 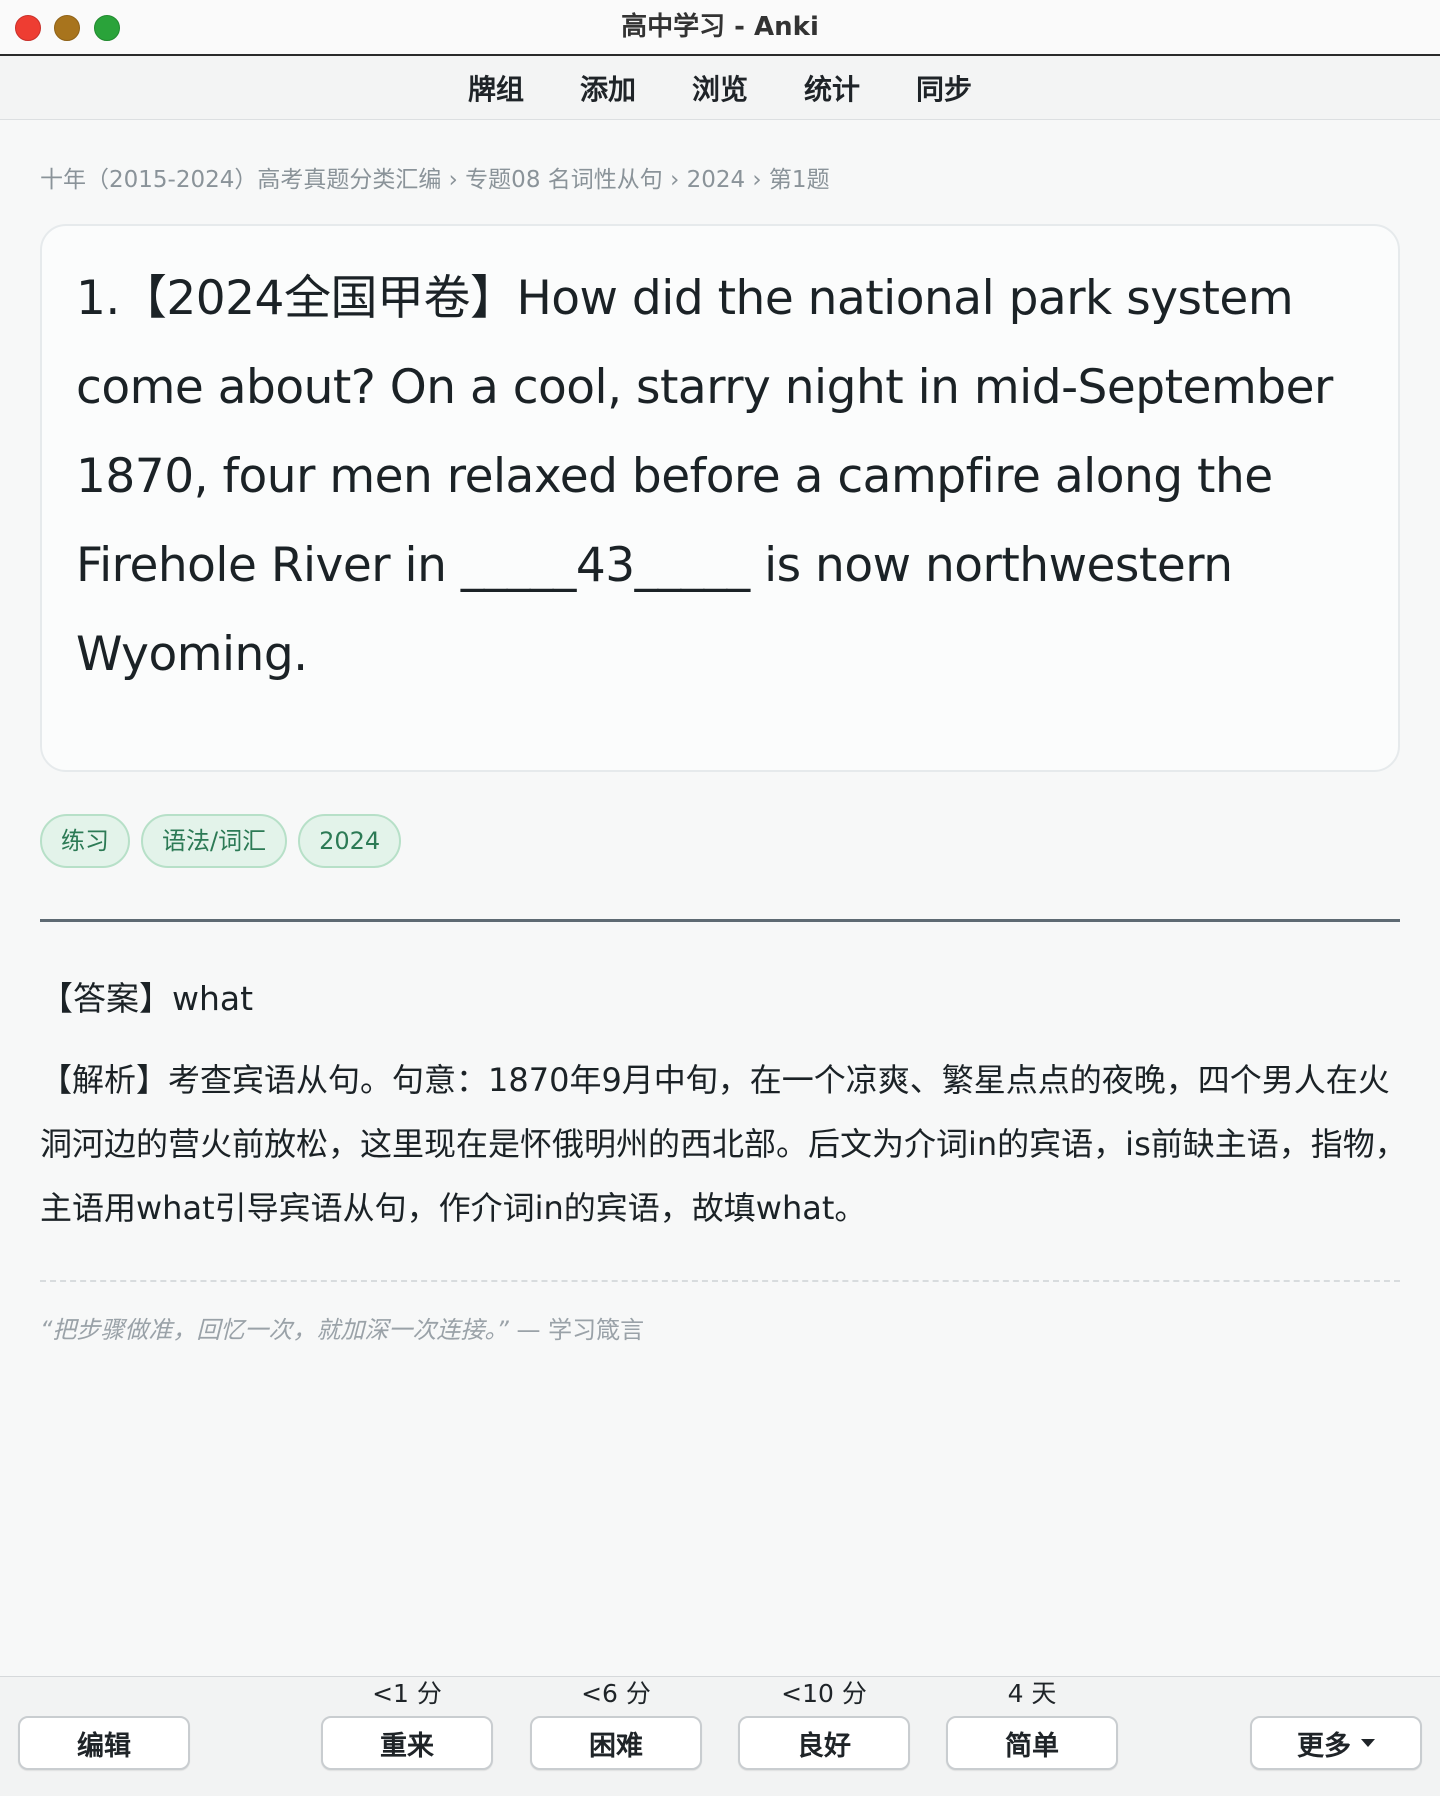 What do you see at coordinates (944, 88) in the screenshot?
I see `menu-sync: 同步` at bounding box center [944, 88].